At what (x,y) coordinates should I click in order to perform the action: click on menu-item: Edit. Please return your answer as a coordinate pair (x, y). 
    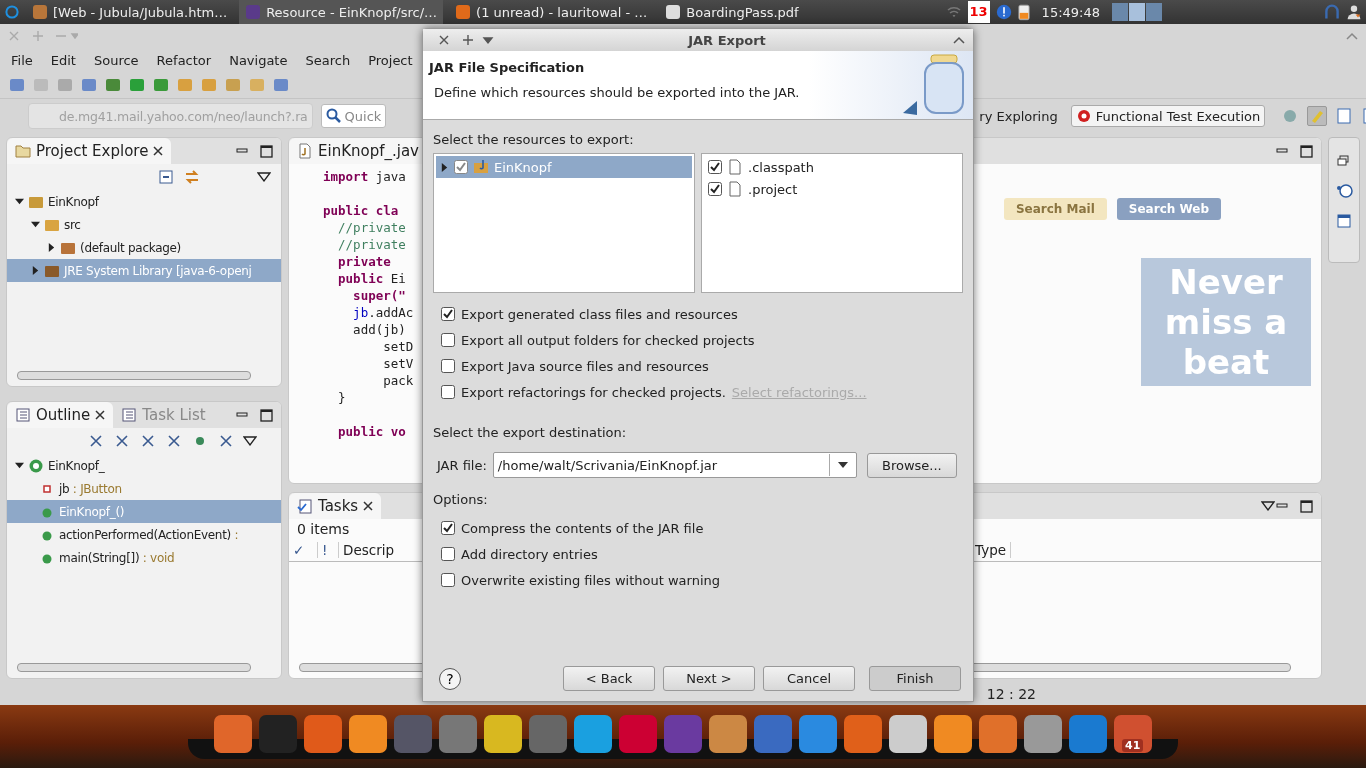
    Looking at the image, I should click on (63, 60).